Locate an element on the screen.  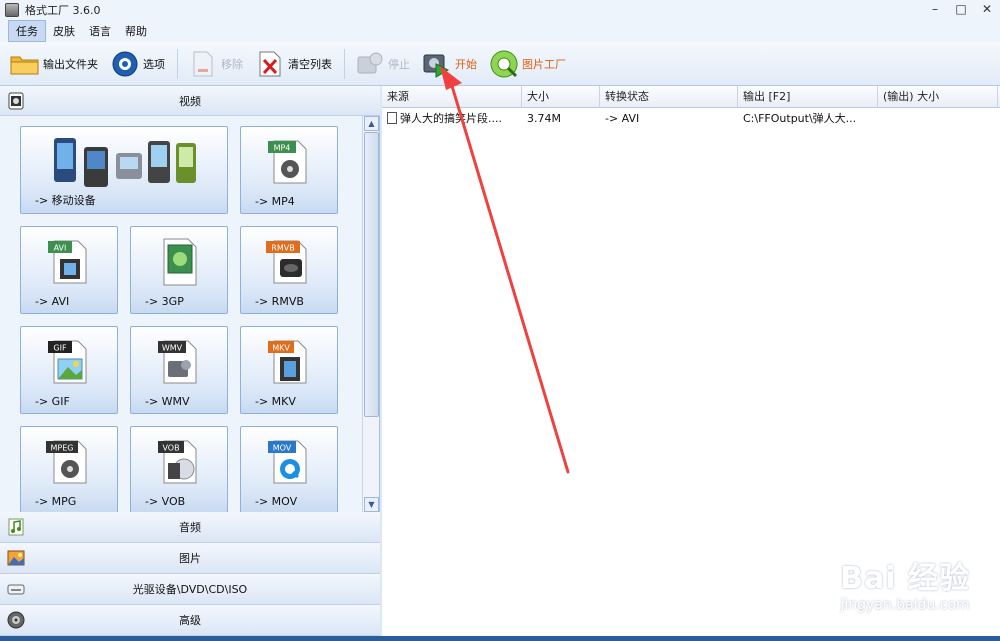
app-icon is located at coordinates (12, 10).